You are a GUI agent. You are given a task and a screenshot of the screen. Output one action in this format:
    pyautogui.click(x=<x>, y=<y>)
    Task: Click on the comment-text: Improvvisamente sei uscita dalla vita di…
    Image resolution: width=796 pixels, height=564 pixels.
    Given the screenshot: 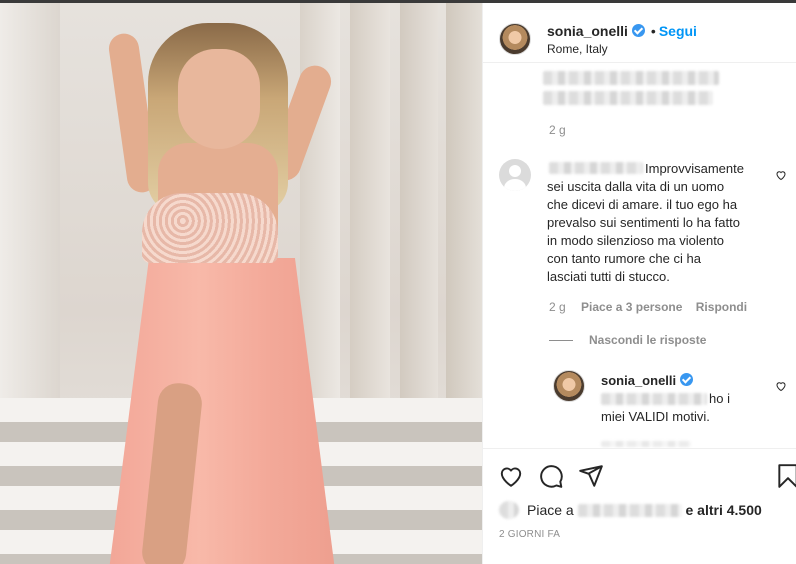 What is the action you would take?
    pyautogui.click(x=662, y=223)
    